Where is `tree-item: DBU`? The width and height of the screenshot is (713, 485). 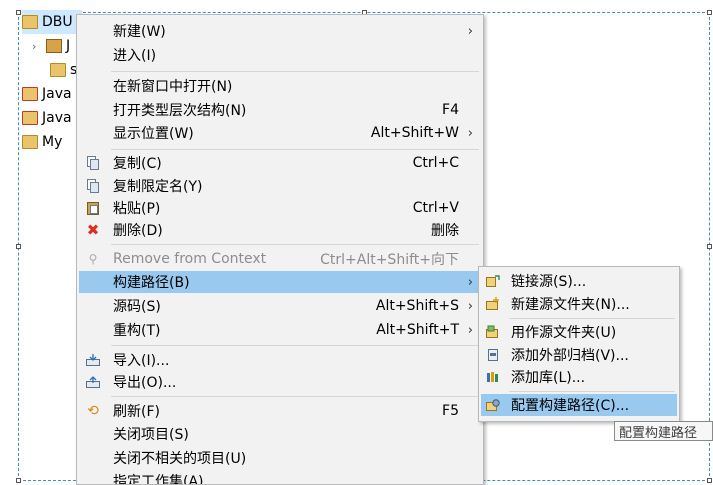 tree-item: DBU is located at coordinates (52, 22).